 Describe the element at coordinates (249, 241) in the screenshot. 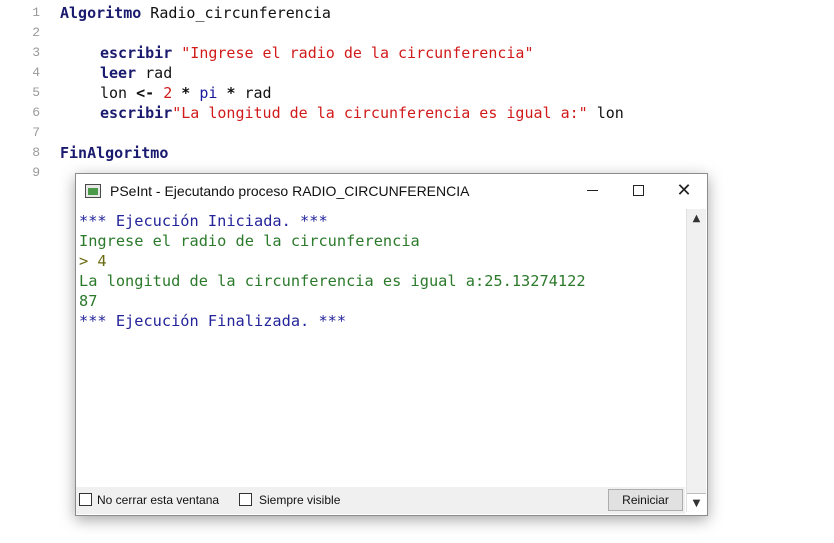

I see `console-line: Ingrese el radio de la circunferencia` at that location.